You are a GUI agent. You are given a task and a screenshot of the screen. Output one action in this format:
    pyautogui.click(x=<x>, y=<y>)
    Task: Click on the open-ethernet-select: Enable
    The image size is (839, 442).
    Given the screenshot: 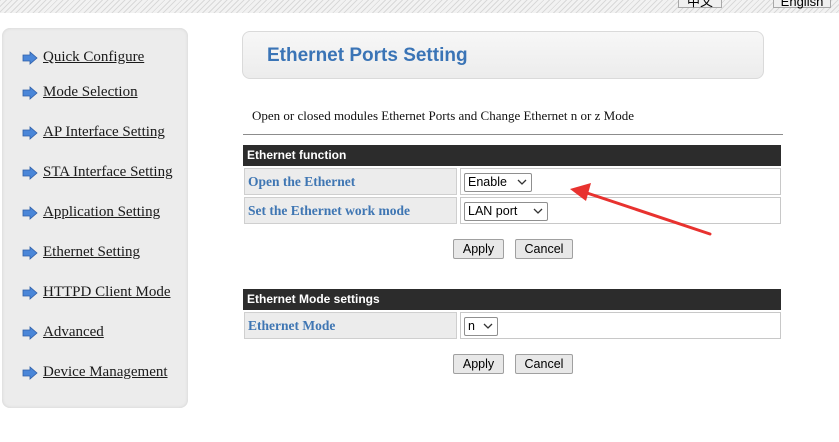 What is the action you would take?
    pyautogui.click(x=498, y=182)
    